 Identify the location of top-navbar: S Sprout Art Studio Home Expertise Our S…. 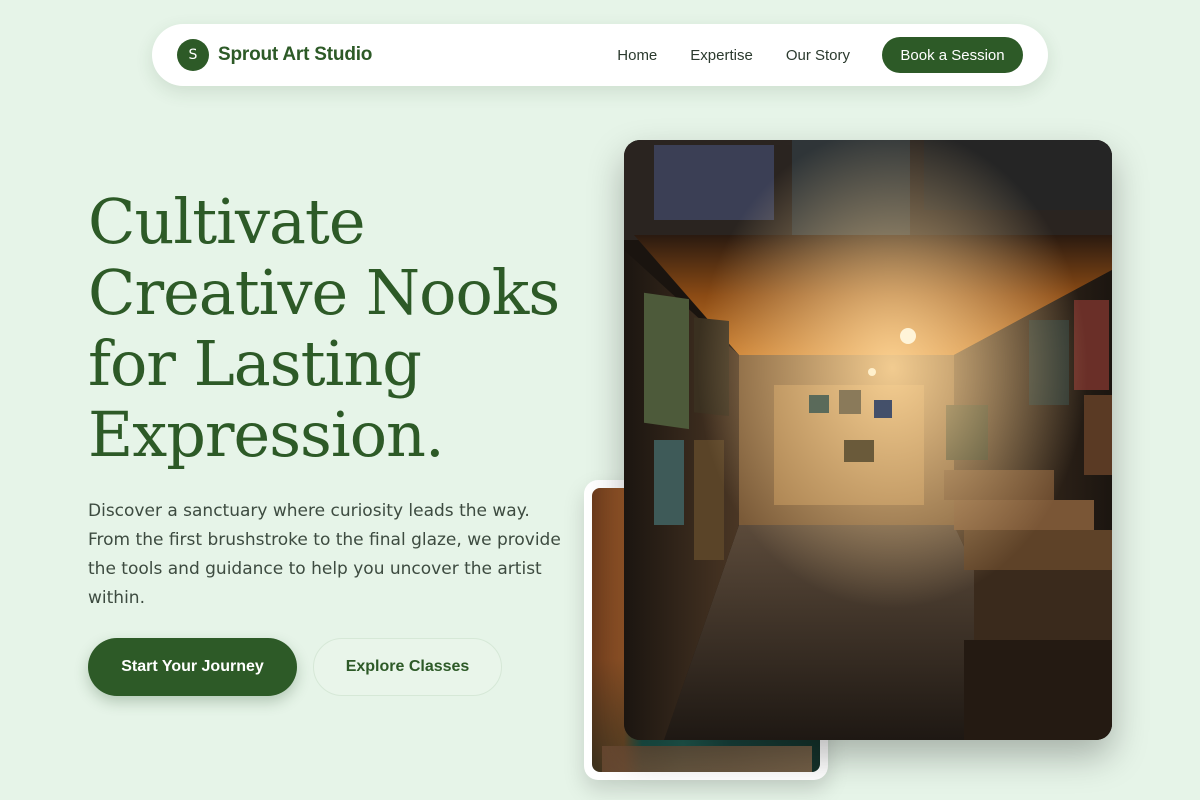
(600, 55).